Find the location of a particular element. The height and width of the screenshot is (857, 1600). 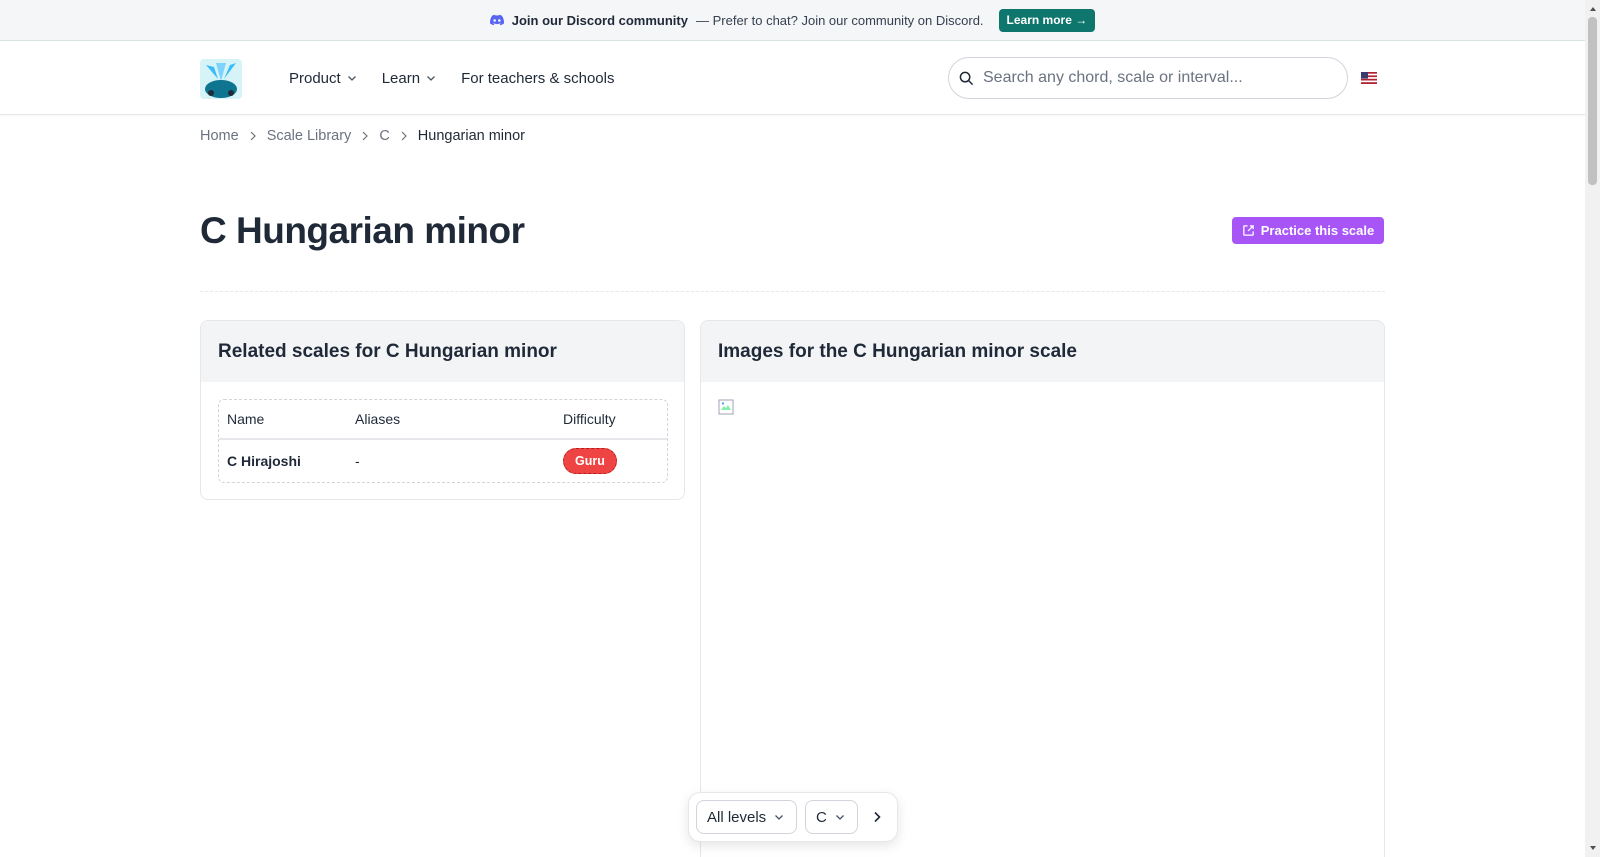

related-scales-heading: Related scales for C Hungarian minor is located at coordinates (442, 351).